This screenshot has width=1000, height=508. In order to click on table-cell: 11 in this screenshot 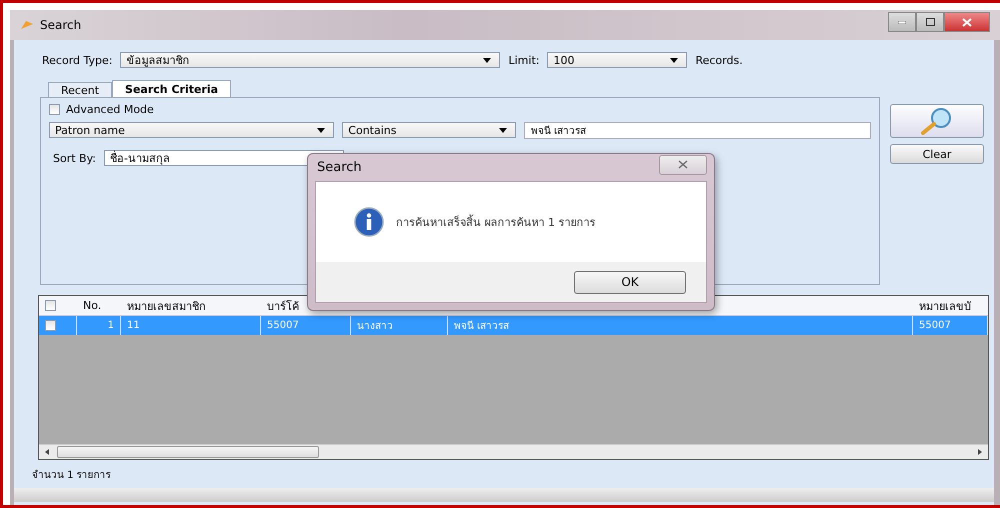, I will do `click(191, 325)`.